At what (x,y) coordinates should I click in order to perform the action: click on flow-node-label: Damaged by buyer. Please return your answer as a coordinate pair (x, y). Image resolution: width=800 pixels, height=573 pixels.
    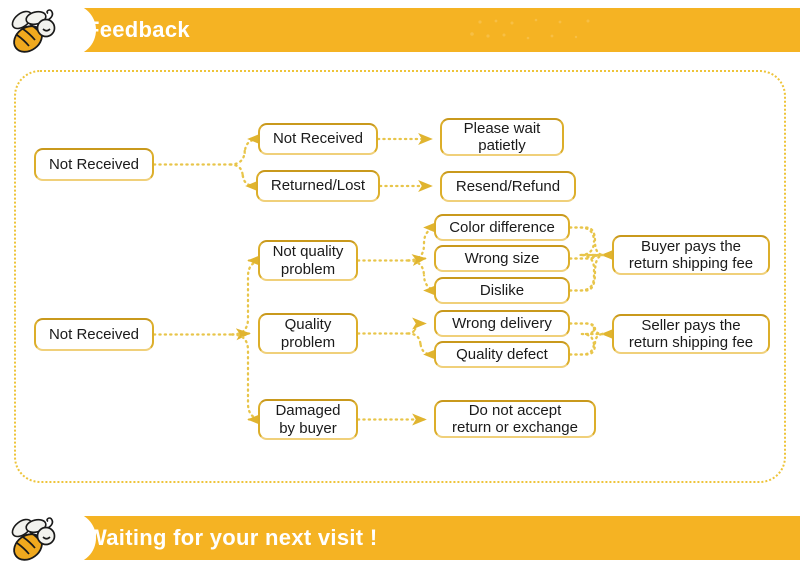
    Looking at the image, I should click on (308, 419).